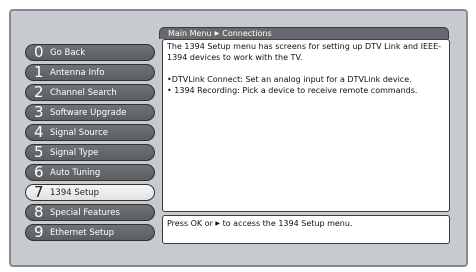  What do you see at coordinates (39, 112) in the screenshot?
I see `menu-item-number: 3` at bounding box center [39, 112].